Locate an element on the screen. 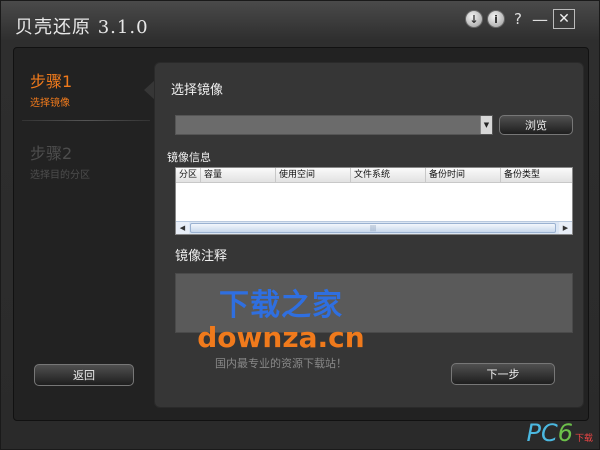 The height and width of the screenshot is (450, 600). next-button: 下一步 is located at coordinates (503, 374).